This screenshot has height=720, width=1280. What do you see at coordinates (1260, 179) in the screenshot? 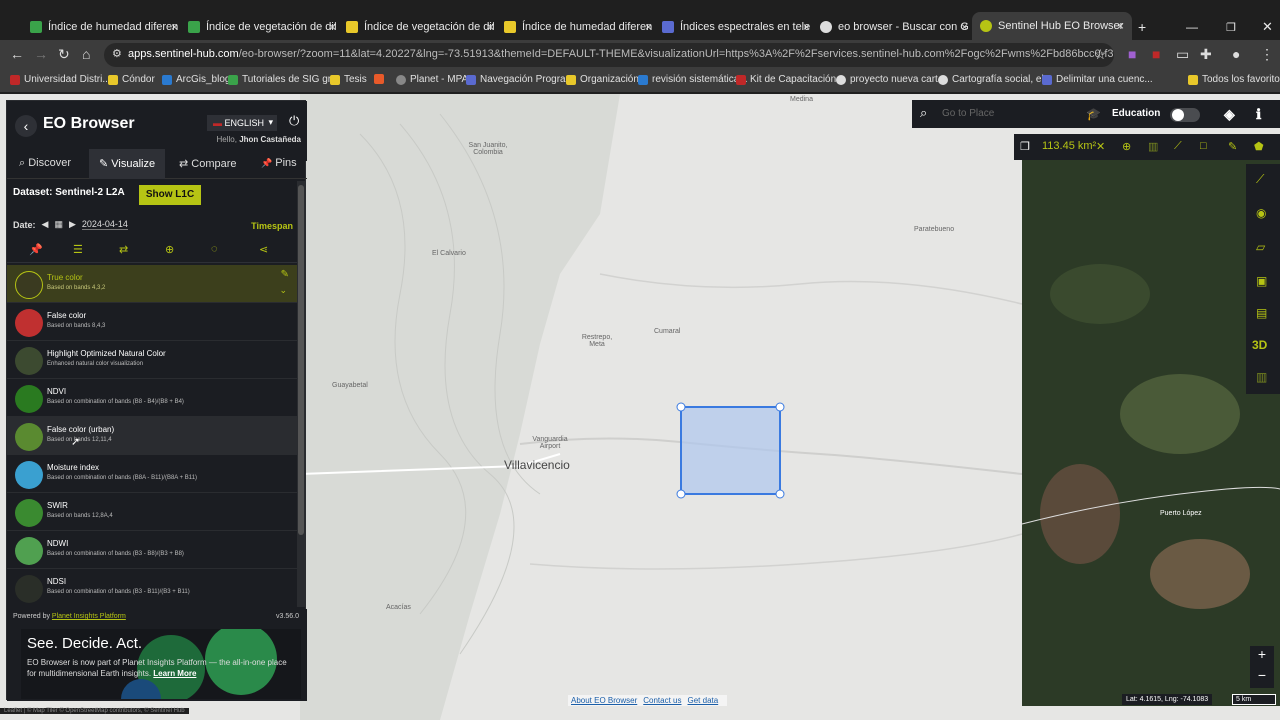
I see `line-measure-icon: ⟋` at bounding box center [1260, 179].